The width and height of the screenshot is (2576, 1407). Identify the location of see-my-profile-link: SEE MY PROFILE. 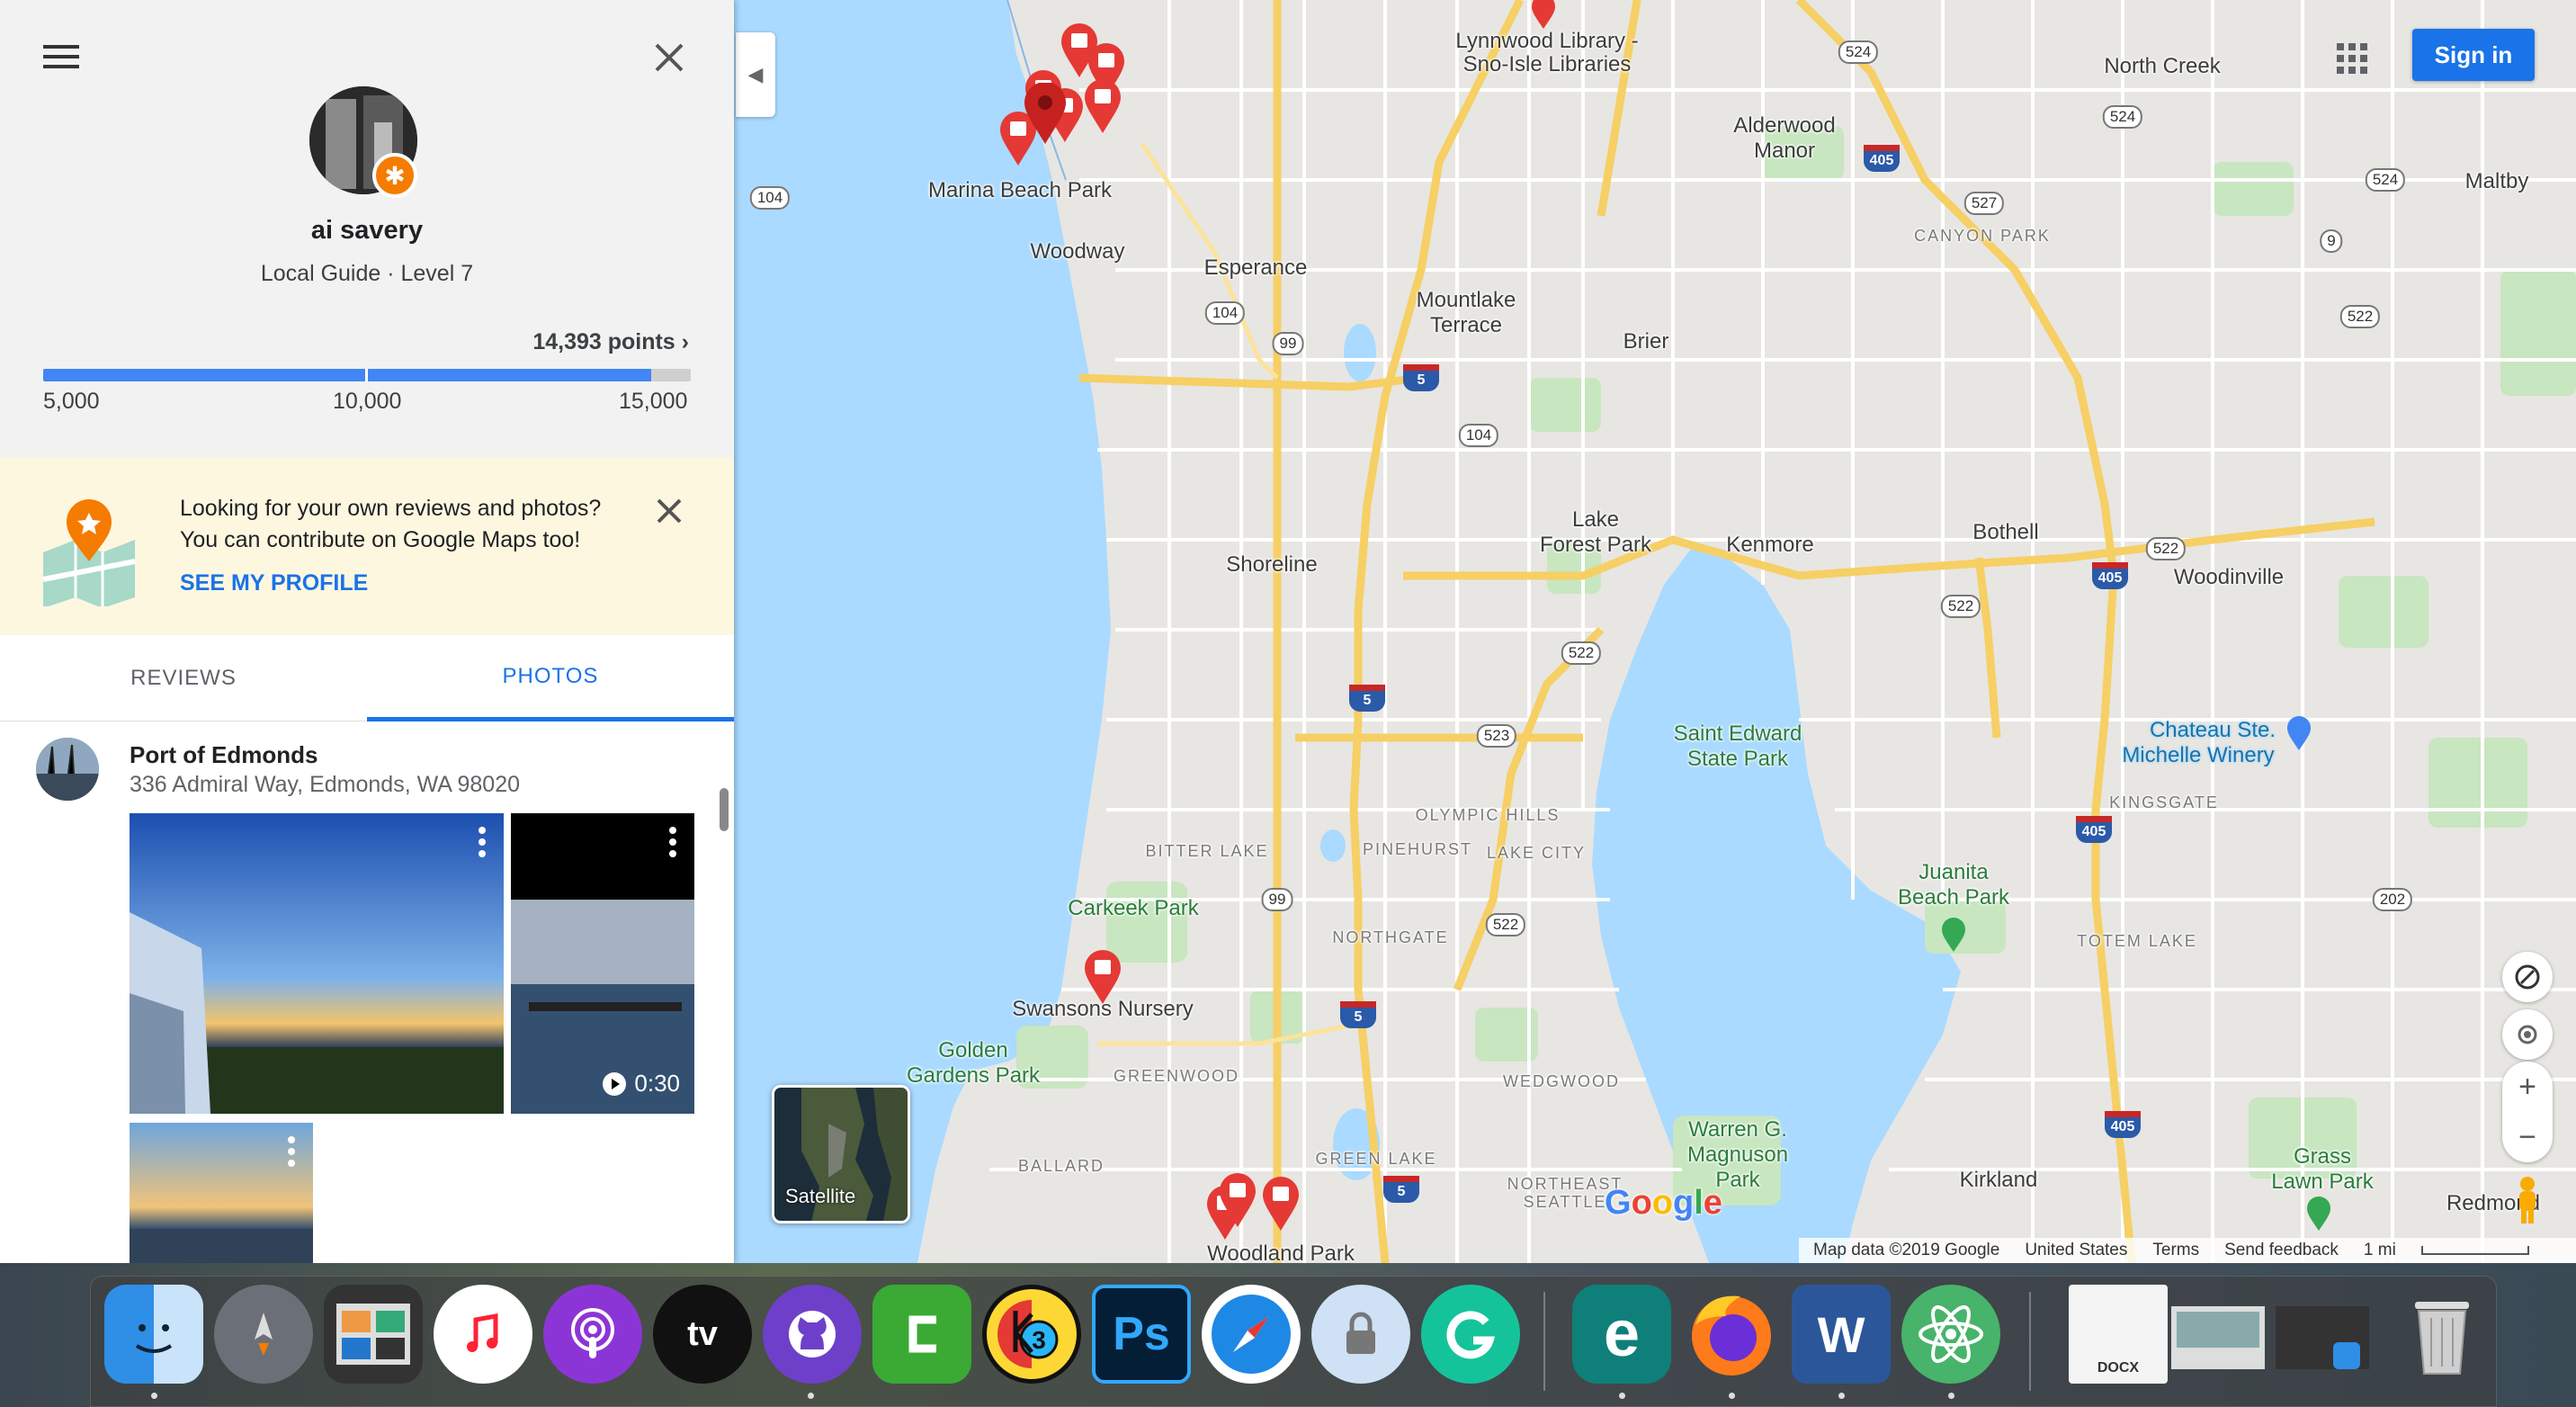
(274, 583).